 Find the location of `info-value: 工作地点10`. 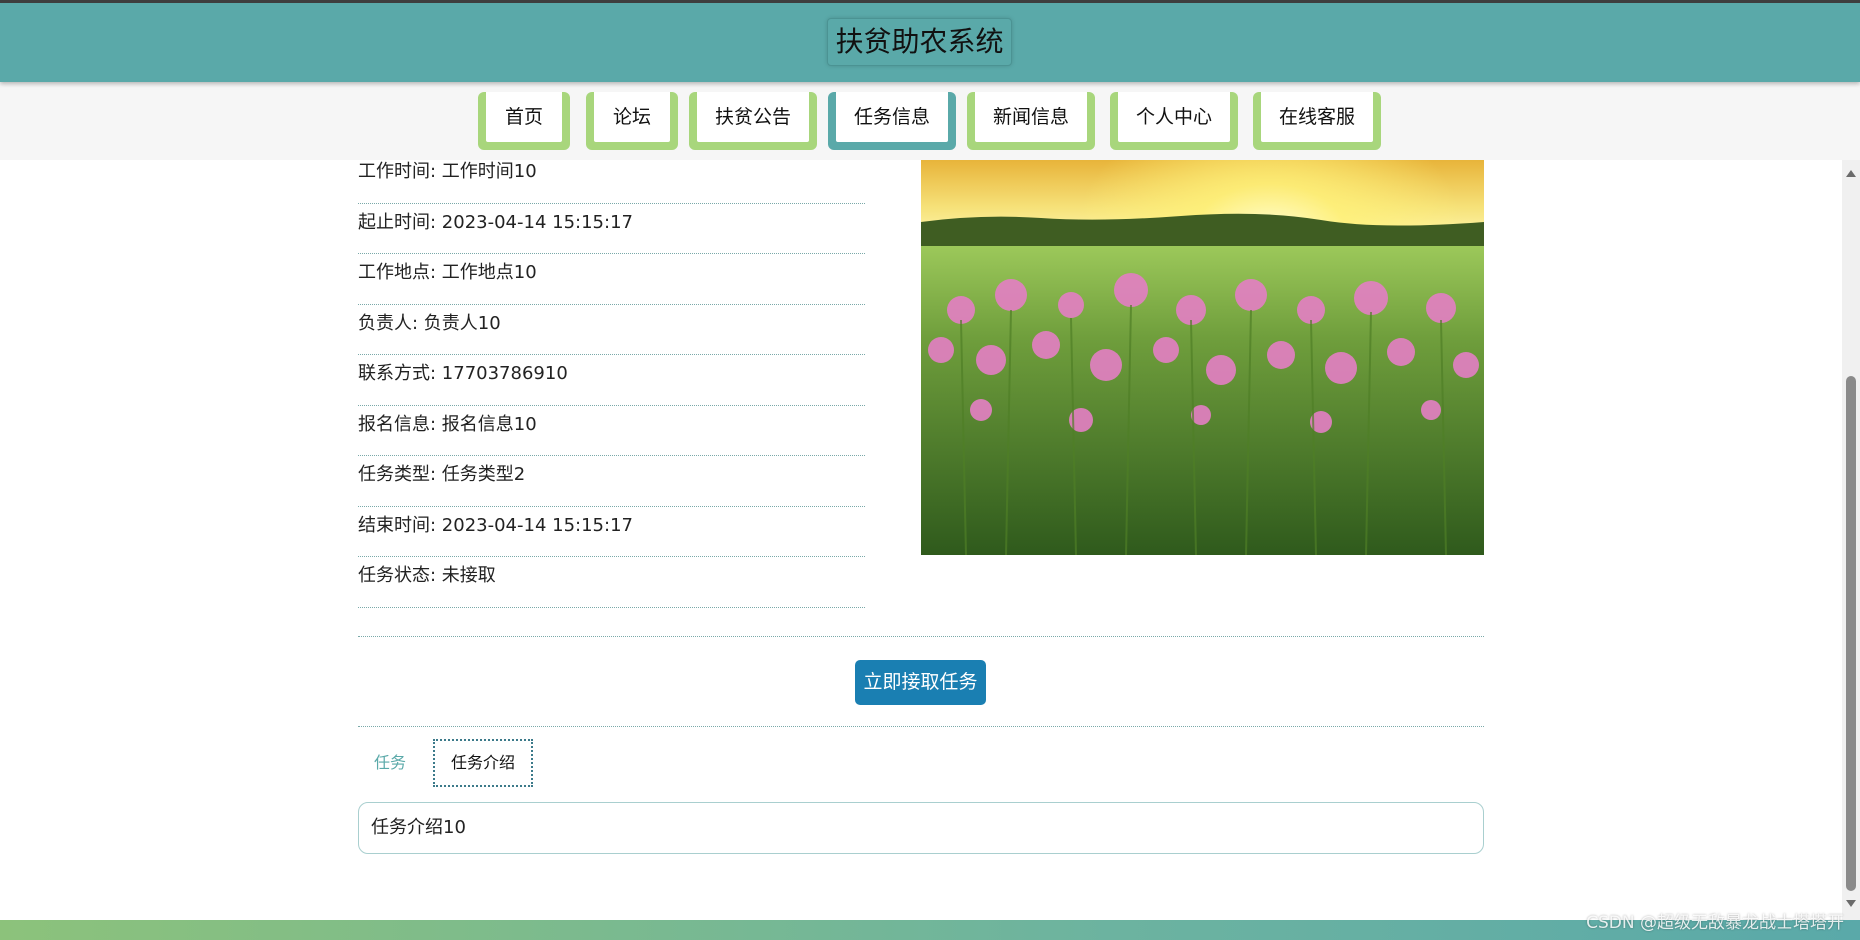

info-value: 工作地点10 is located at coordinates (489, 272).